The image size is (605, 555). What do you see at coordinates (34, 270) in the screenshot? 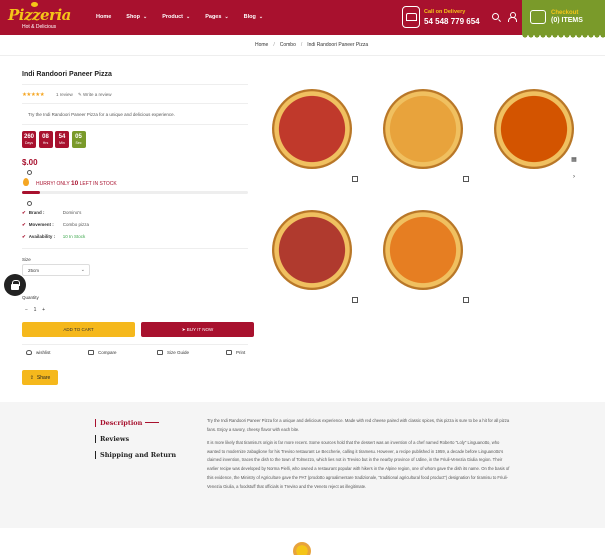
I see `size-selected-value: 25cm` at bounding box center [34, 270].